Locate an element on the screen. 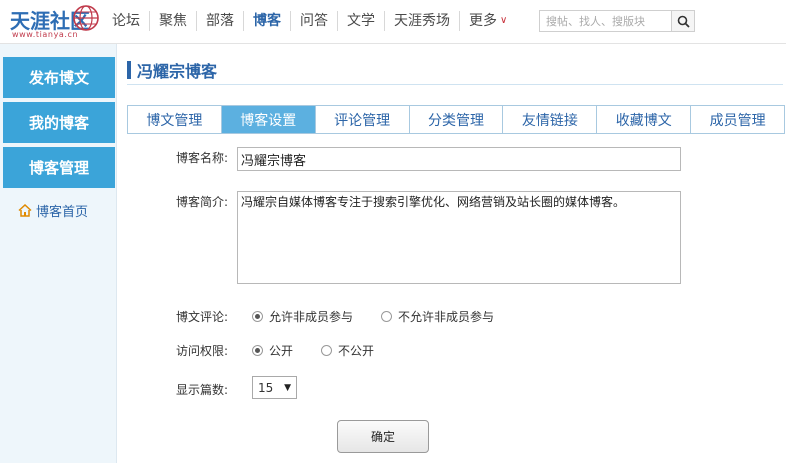  search-icon is located at coordinates (683, 21).